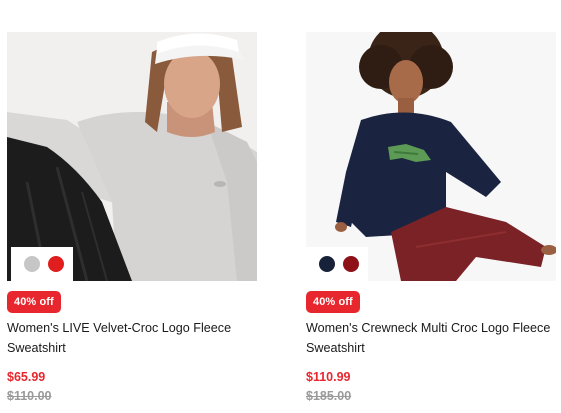 The height and width of the screenshot is (413, 561). What do you see at coordinates (56, 264) in the screenshot?
I see `color-swatch-red` at bounding box center [56, 264].